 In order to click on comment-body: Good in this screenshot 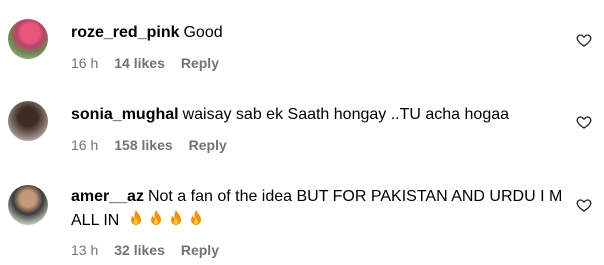, I will do `click(203, 32)`.